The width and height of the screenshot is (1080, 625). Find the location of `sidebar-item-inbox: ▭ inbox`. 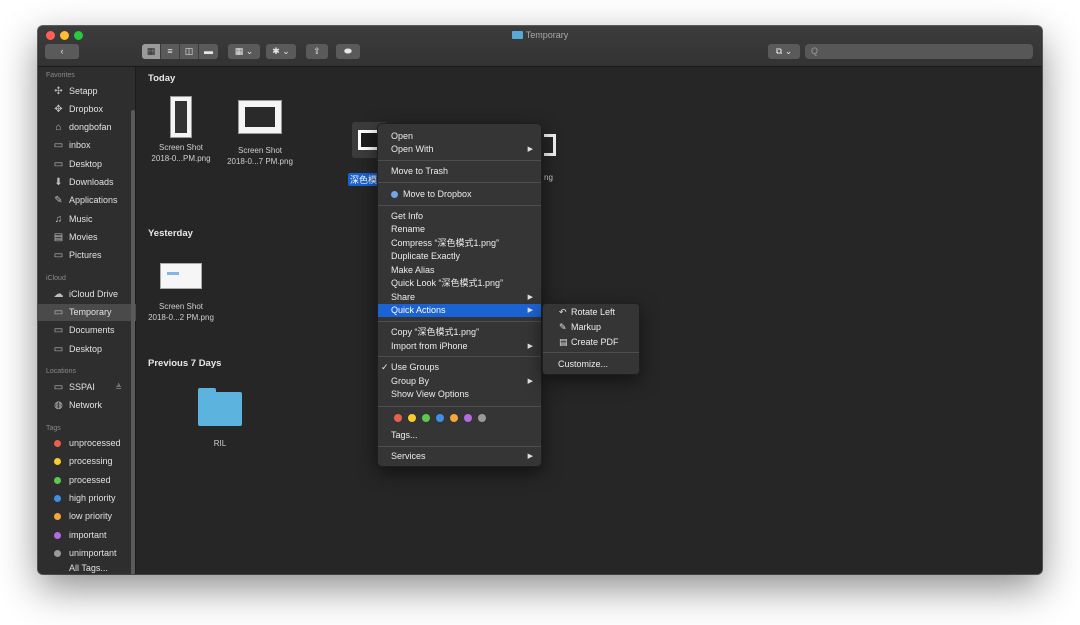

sidebar-item-inbox: ▭ inbox is located at coordinates (87, 145).